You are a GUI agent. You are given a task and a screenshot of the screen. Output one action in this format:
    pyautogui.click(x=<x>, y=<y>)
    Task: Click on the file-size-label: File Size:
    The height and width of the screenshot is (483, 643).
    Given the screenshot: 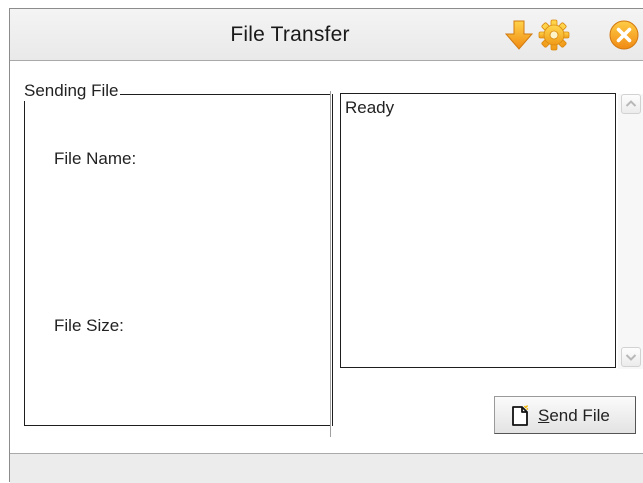 What is the action you would take?
    pyautogui.click(x=89, y=325)
    